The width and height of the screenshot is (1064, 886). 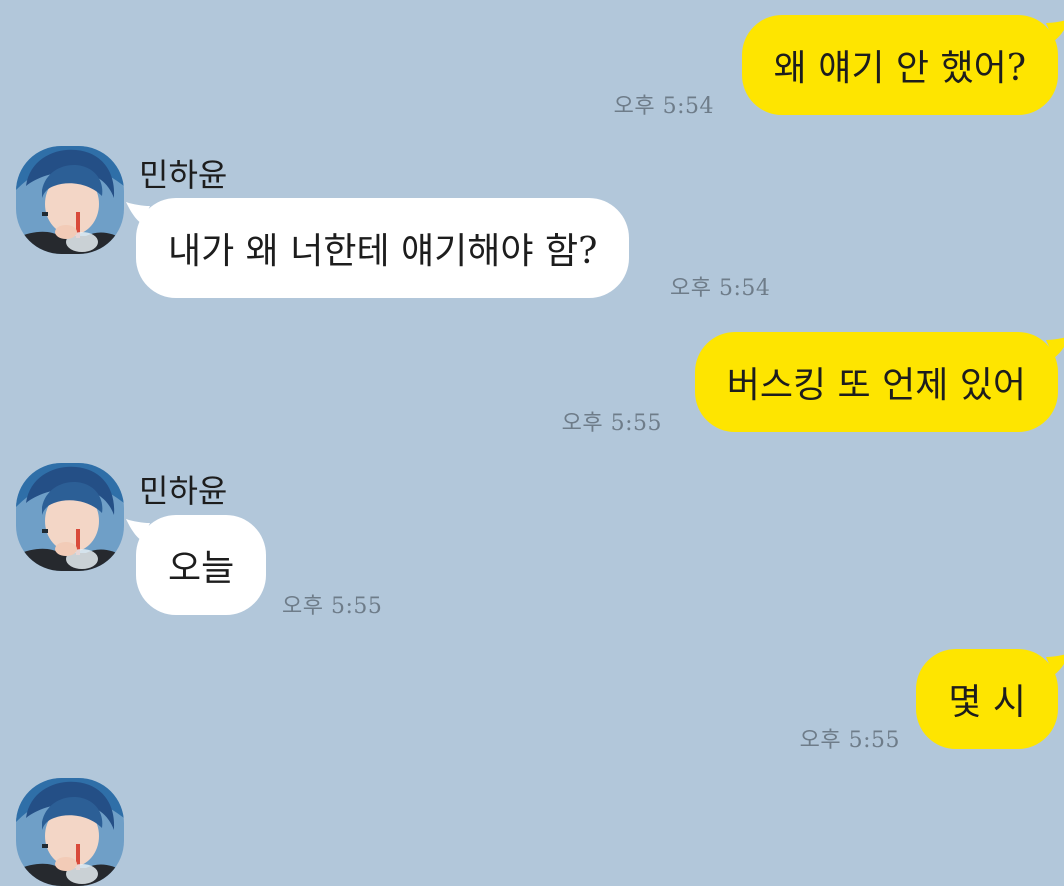 What do you see at coordinates (383, 251) in the screenshot?
I see `message-text: 내가 왜 너한테 얘기해야 함?` at bounding box center [383, 251].